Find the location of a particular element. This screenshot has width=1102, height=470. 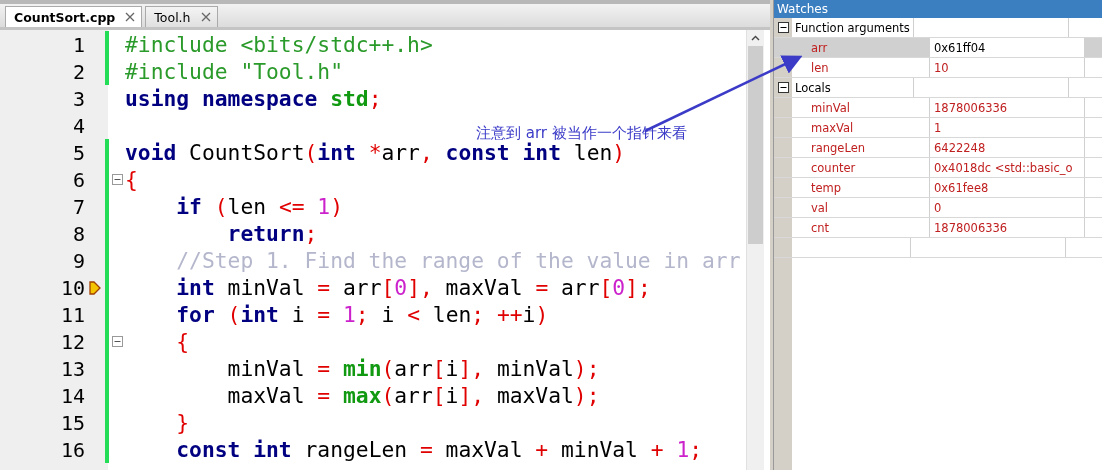

variable-name: maxVal is located at coordinates (832, 127).